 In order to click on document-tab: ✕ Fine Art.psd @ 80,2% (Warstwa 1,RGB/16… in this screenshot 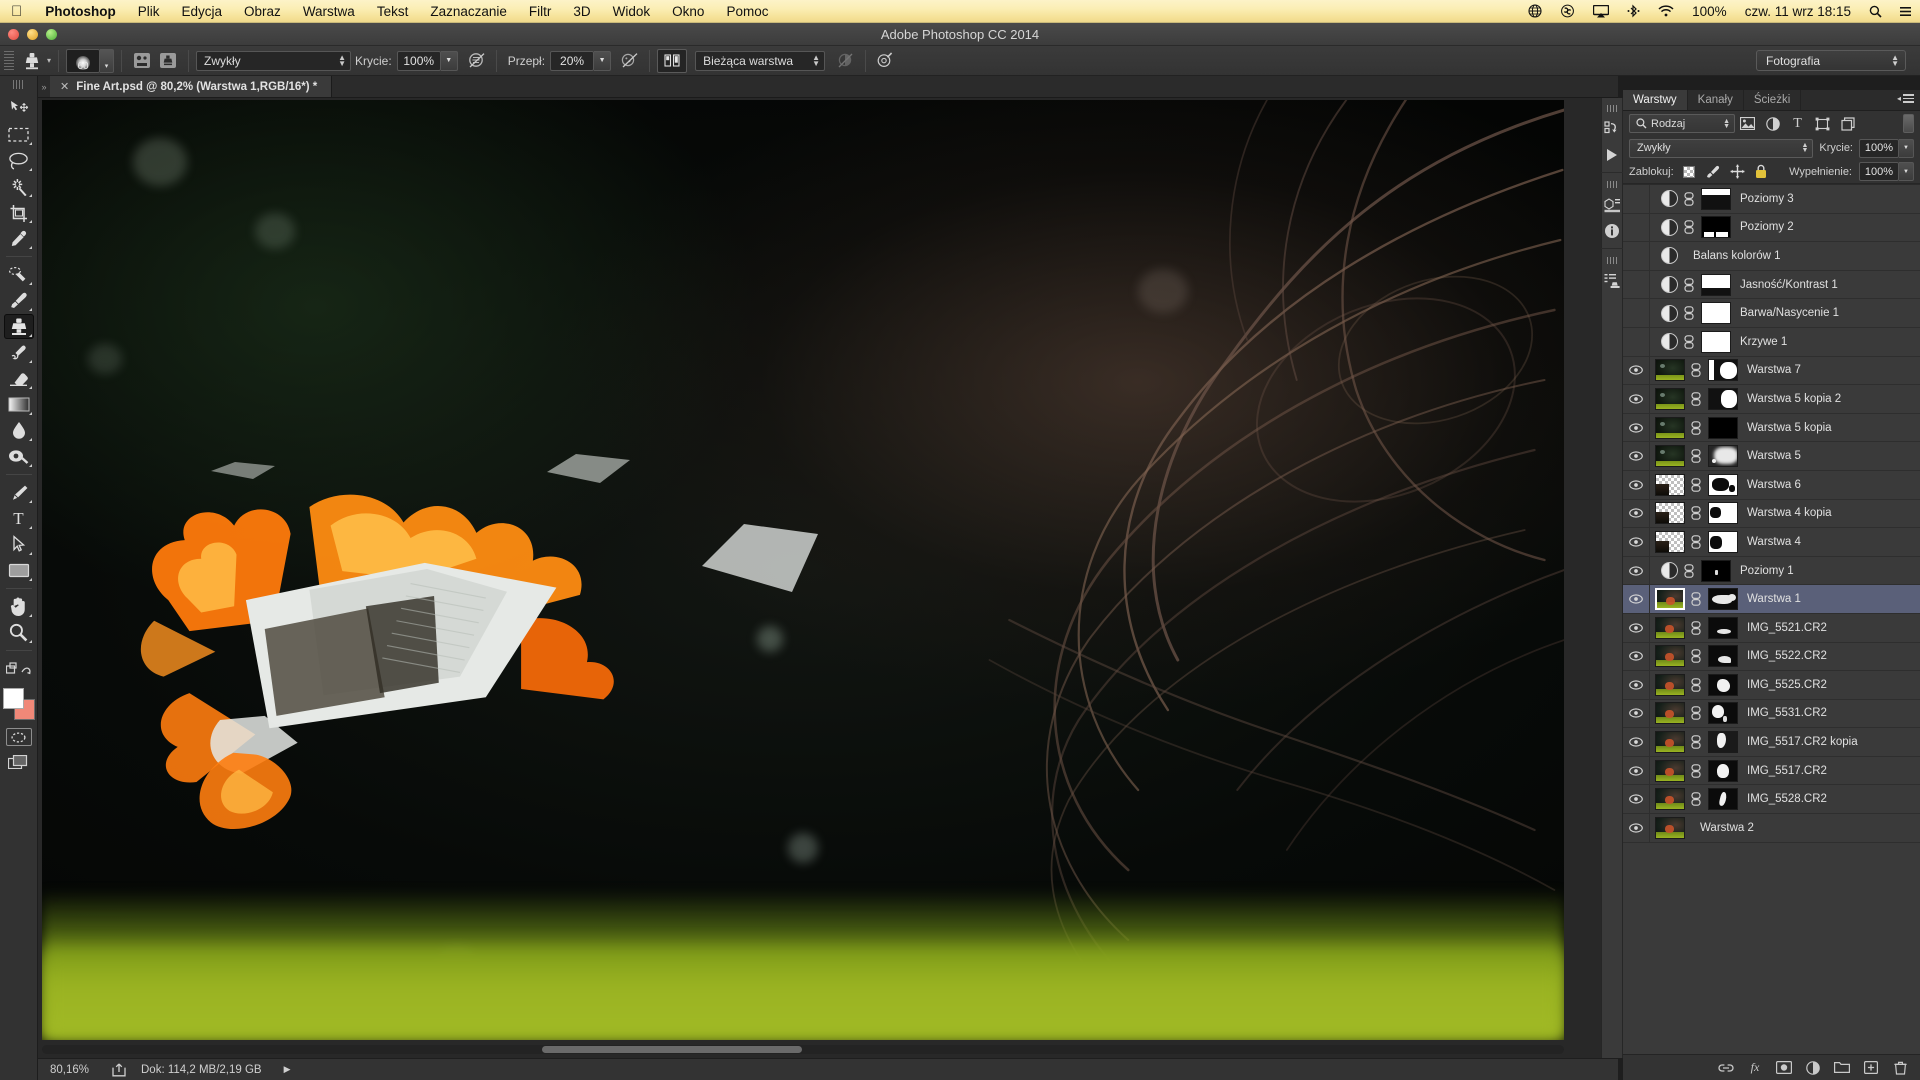, I will do `click(191, 86)`.